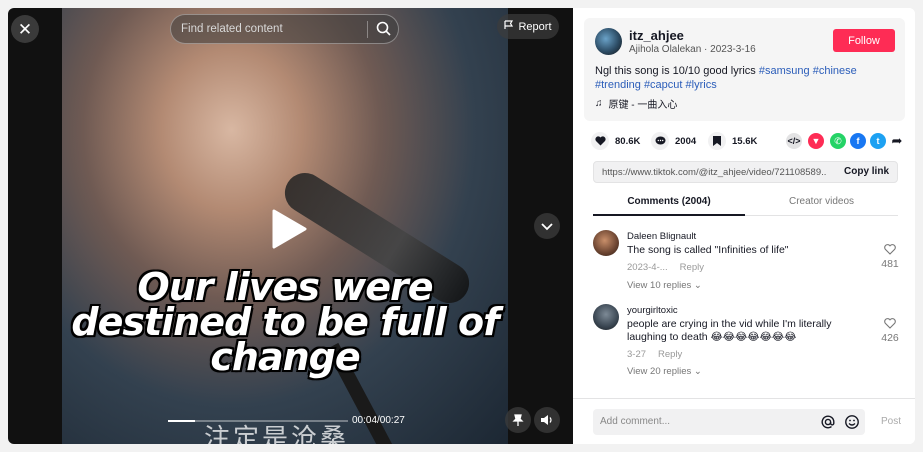 This screenshot has width=923, height=452. What do you see at coordinates (784, 71) in the screenshot?
I see `hashtag-link: #samsung` at bounding box center [784, 71].